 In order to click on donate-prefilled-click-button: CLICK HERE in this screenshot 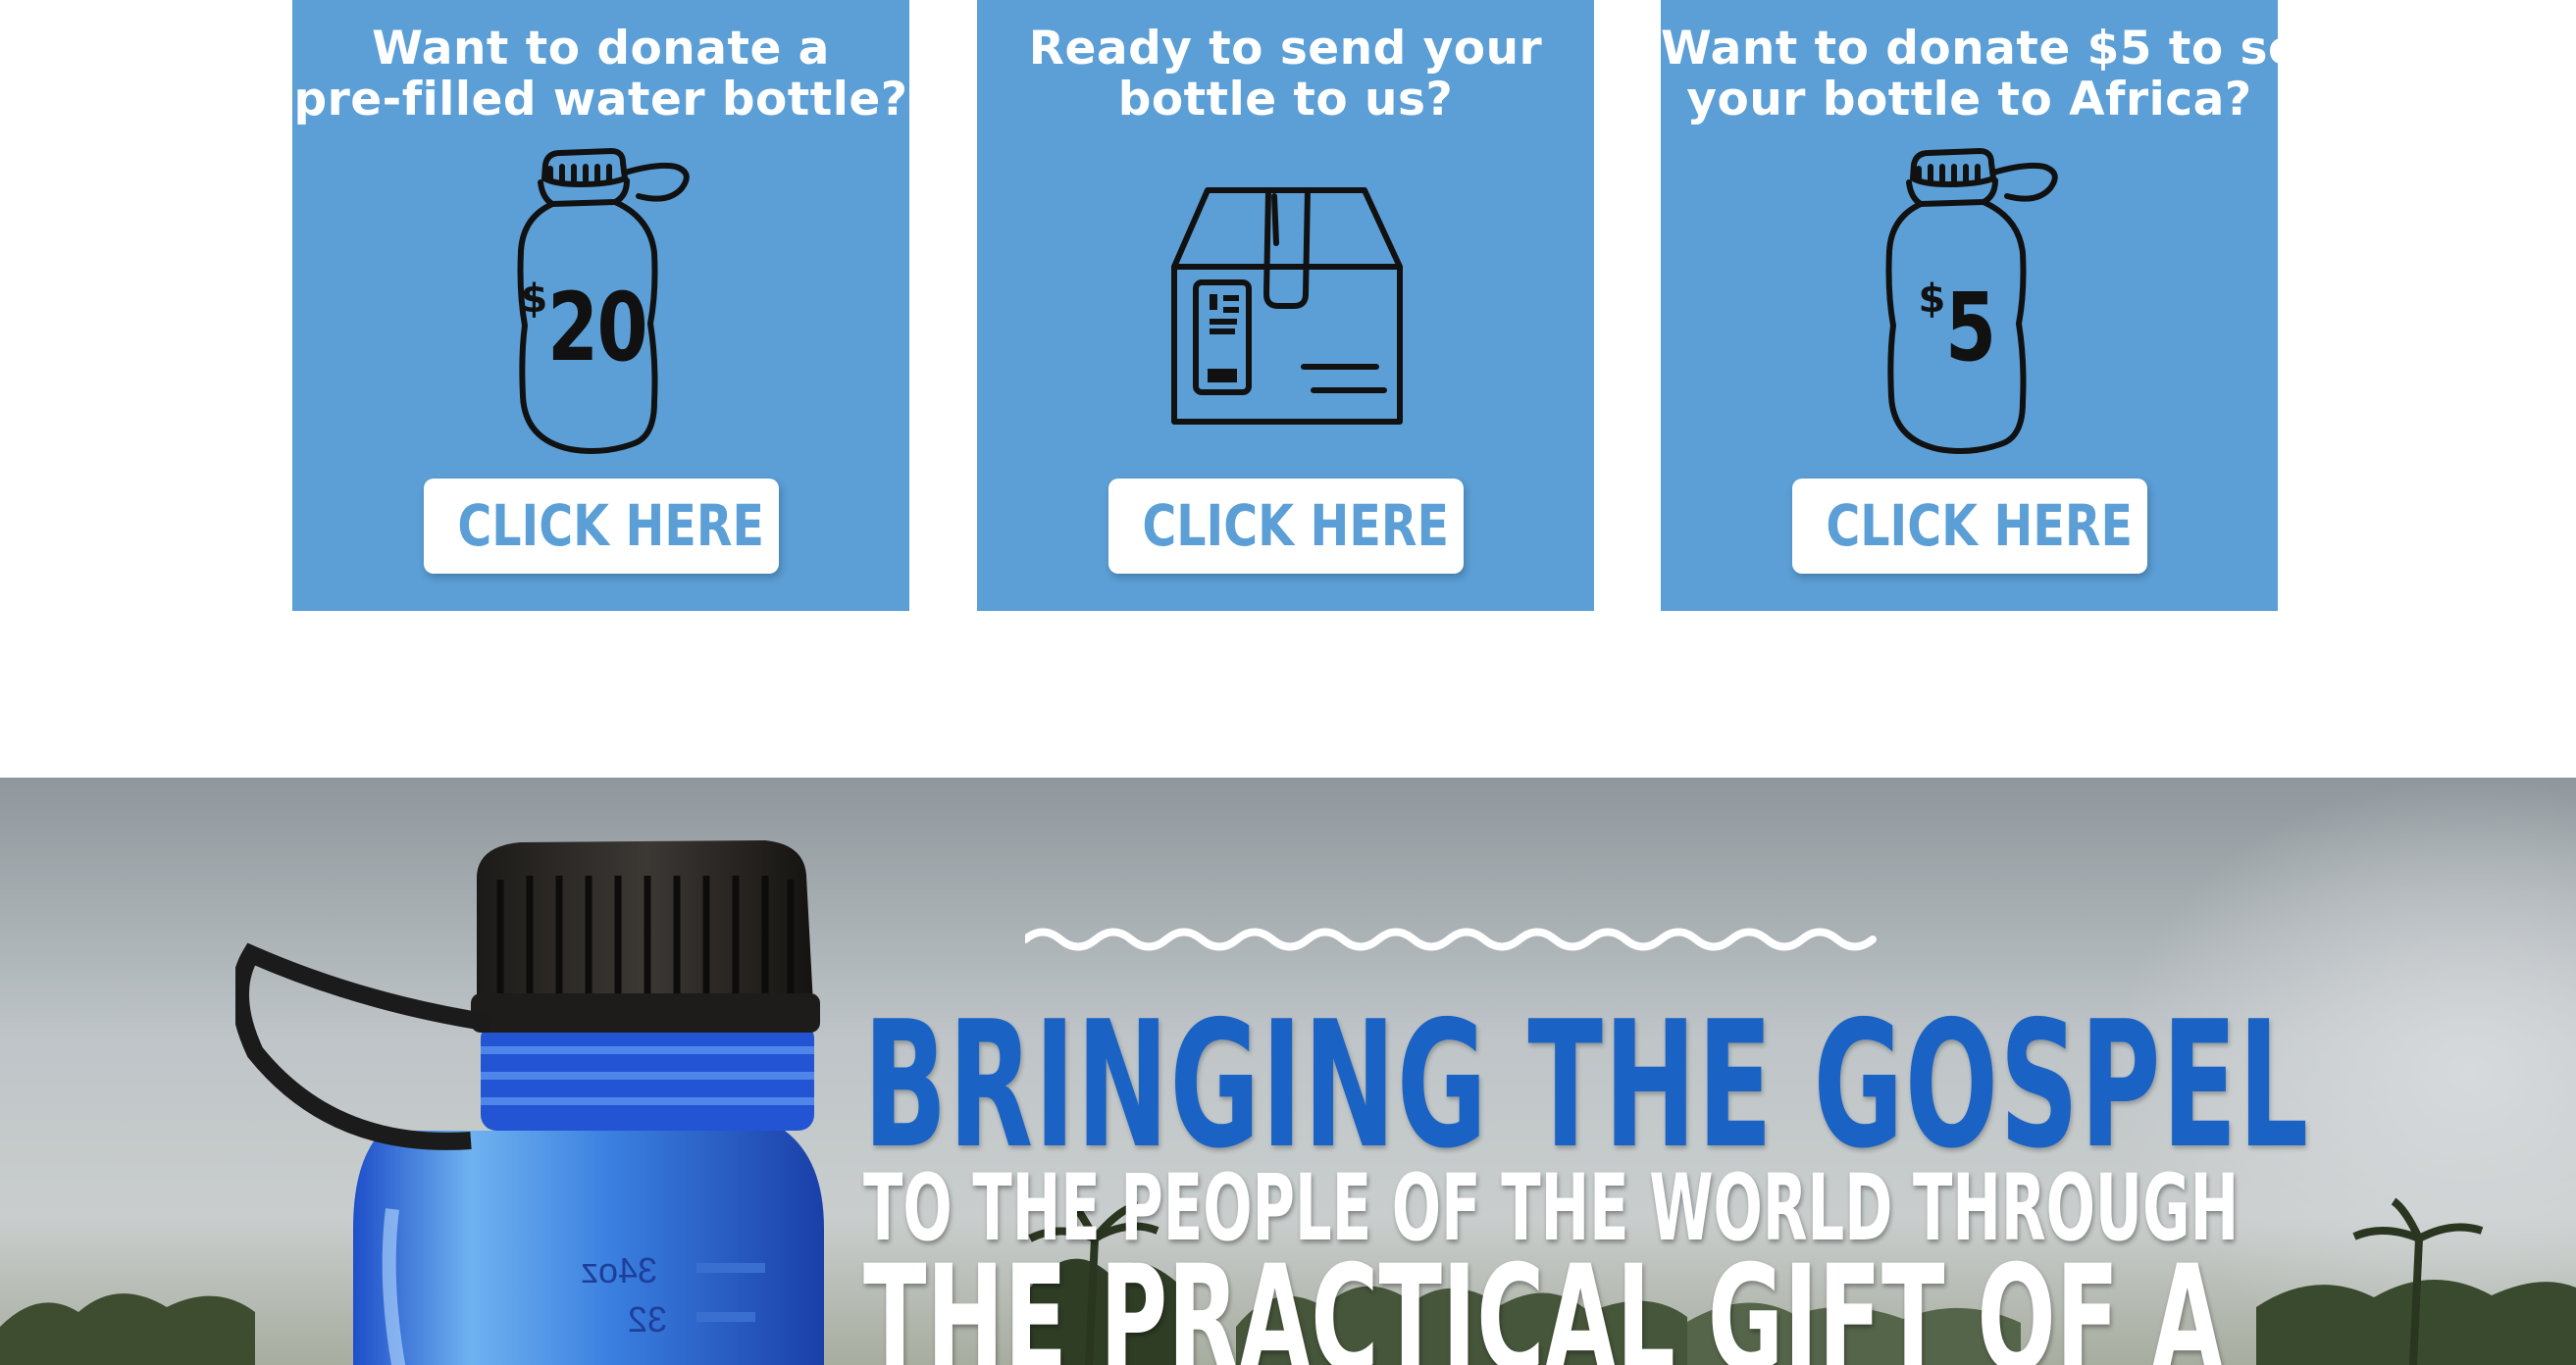, I will do `click(601, 526)`.